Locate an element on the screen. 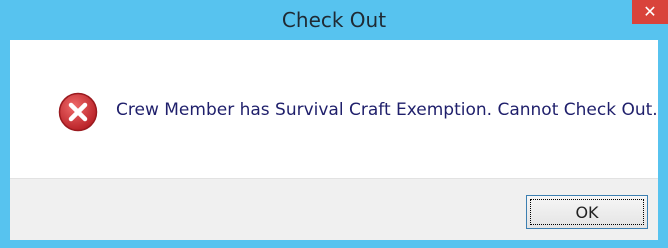  close-button: ✕ is located at coordinates (650, 12).